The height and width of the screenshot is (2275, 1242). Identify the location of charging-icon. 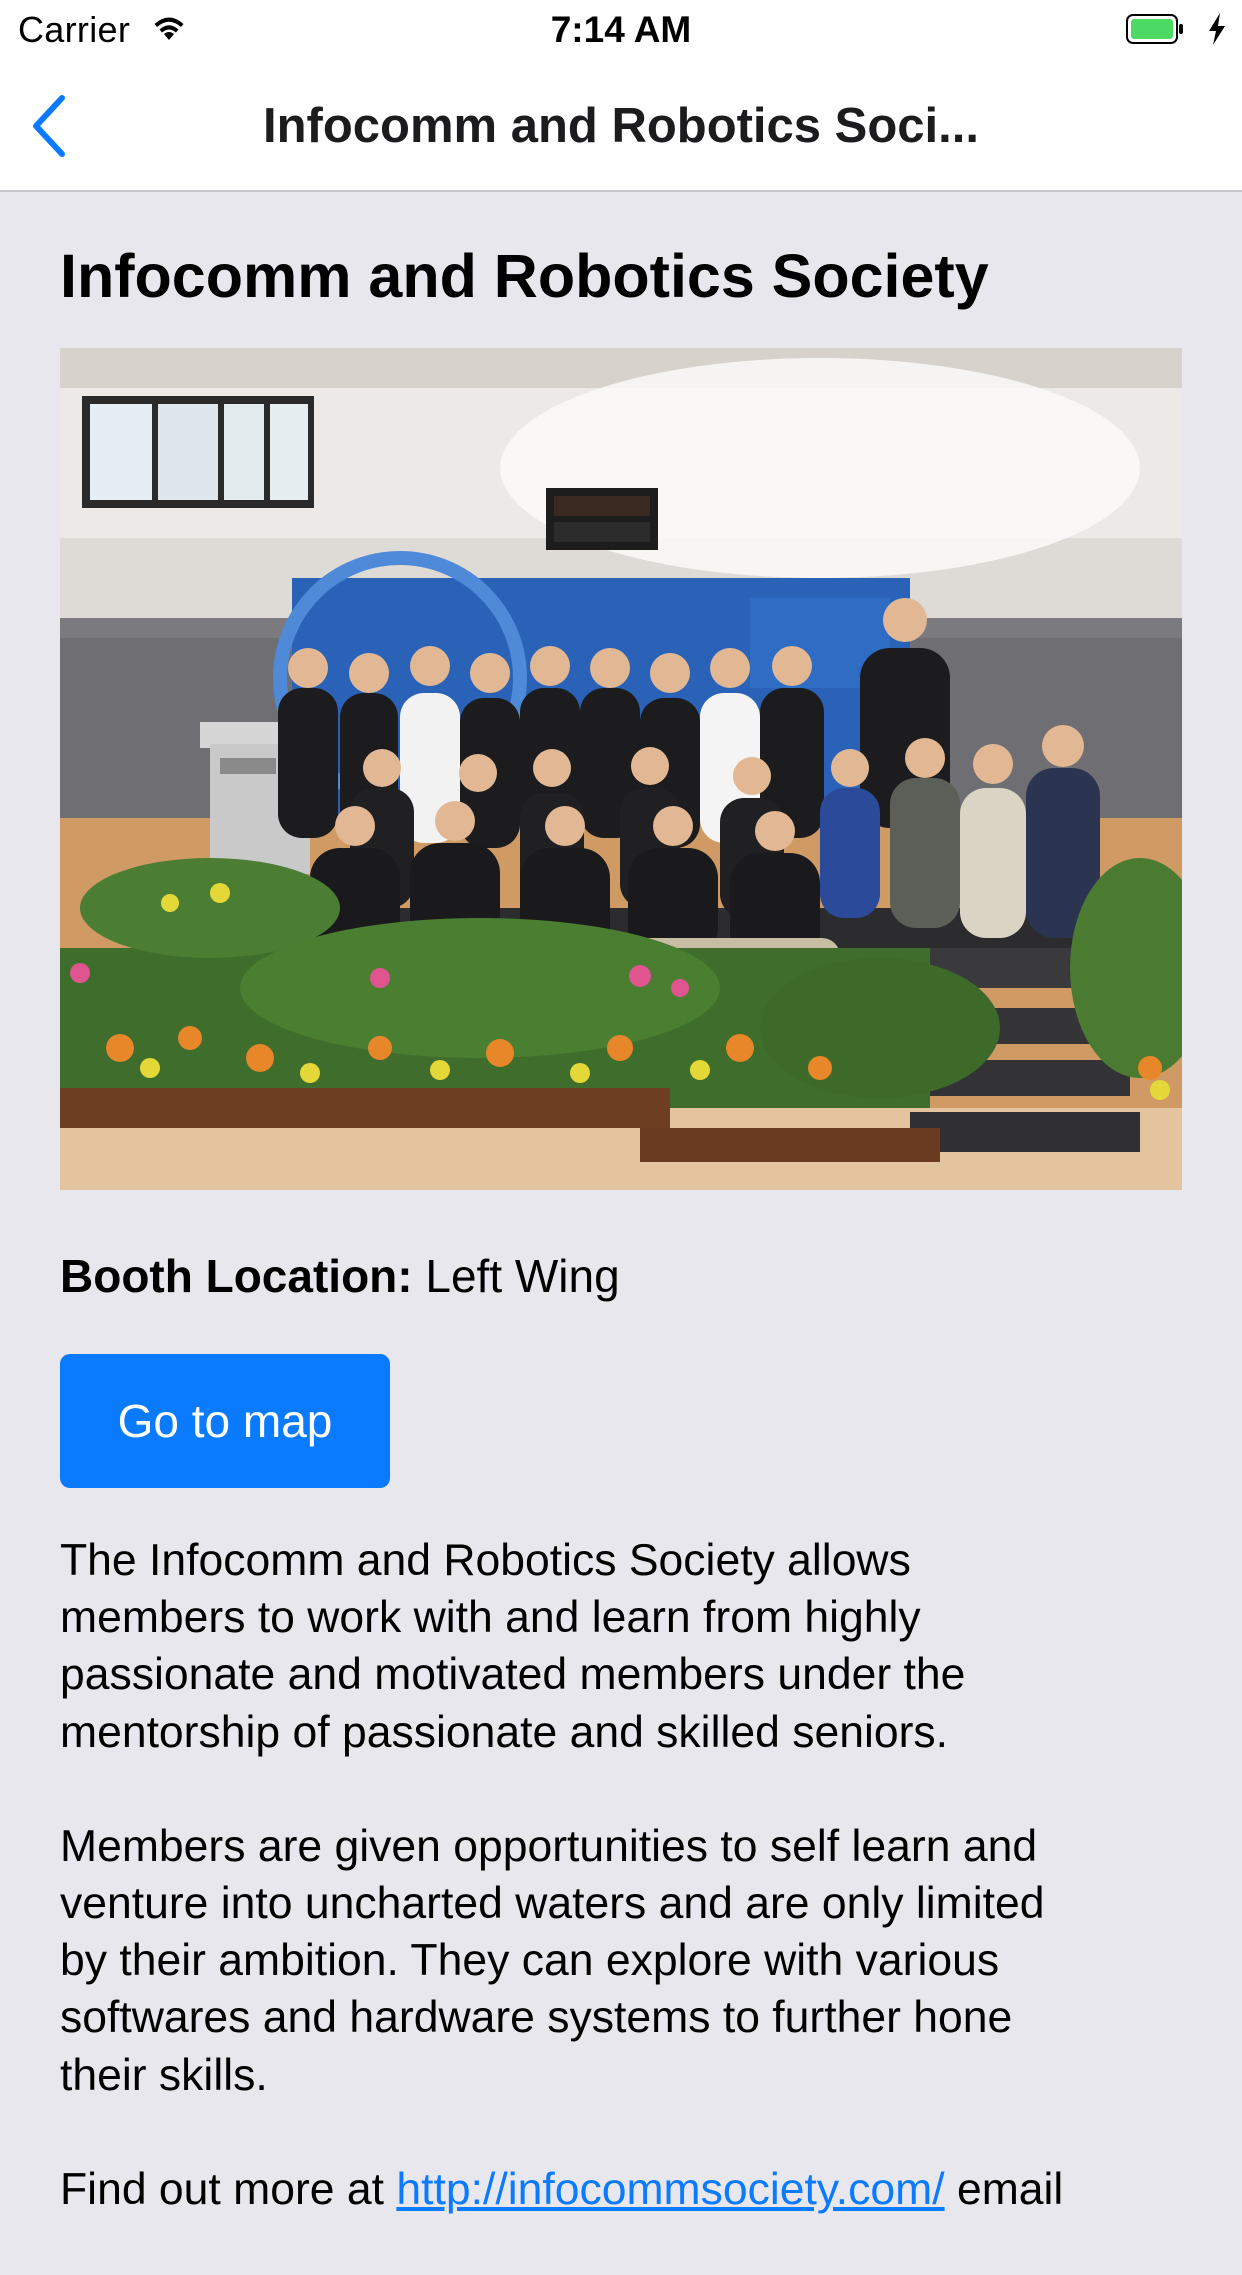
(1217, 29).